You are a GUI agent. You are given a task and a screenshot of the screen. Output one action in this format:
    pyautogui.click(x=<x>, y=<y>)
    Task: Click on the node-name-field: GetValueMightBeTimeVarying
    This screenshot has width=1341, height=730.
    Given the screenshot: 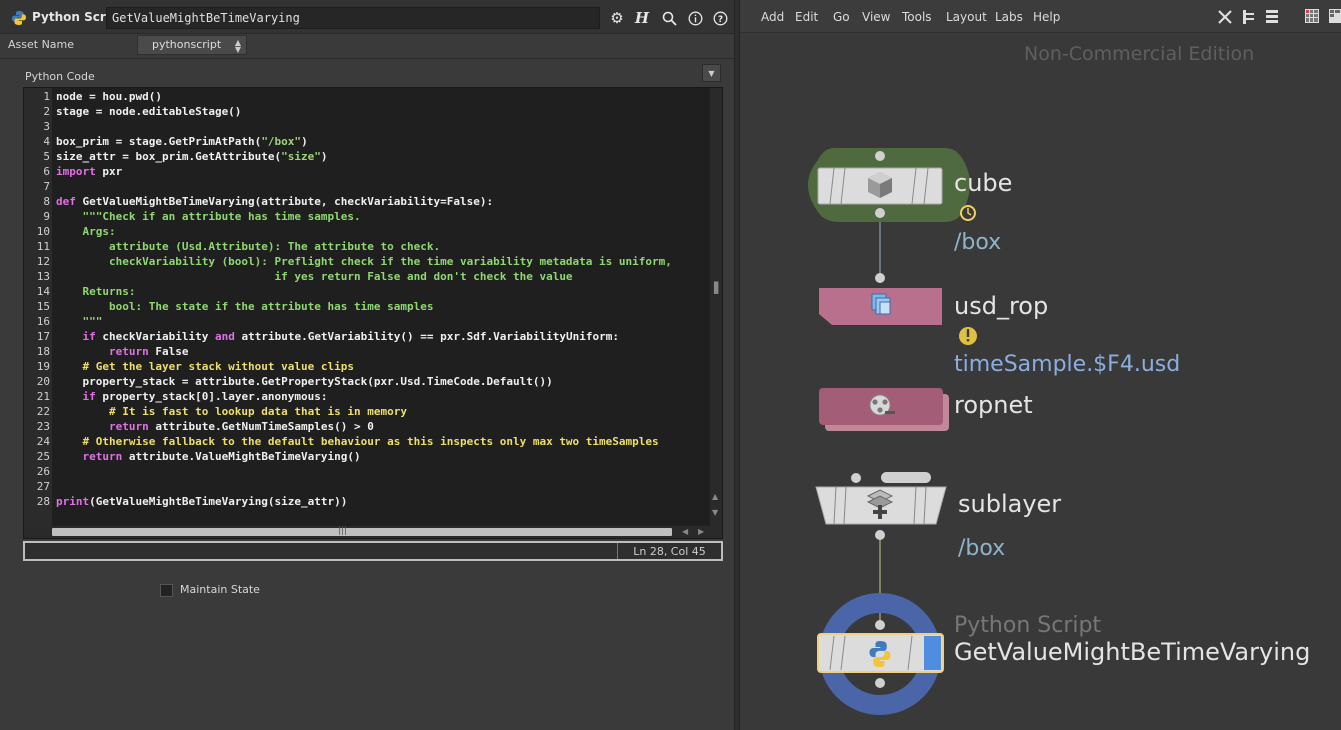 What is the action you would take?
    pyautogui.click(x=353, y=18)
    